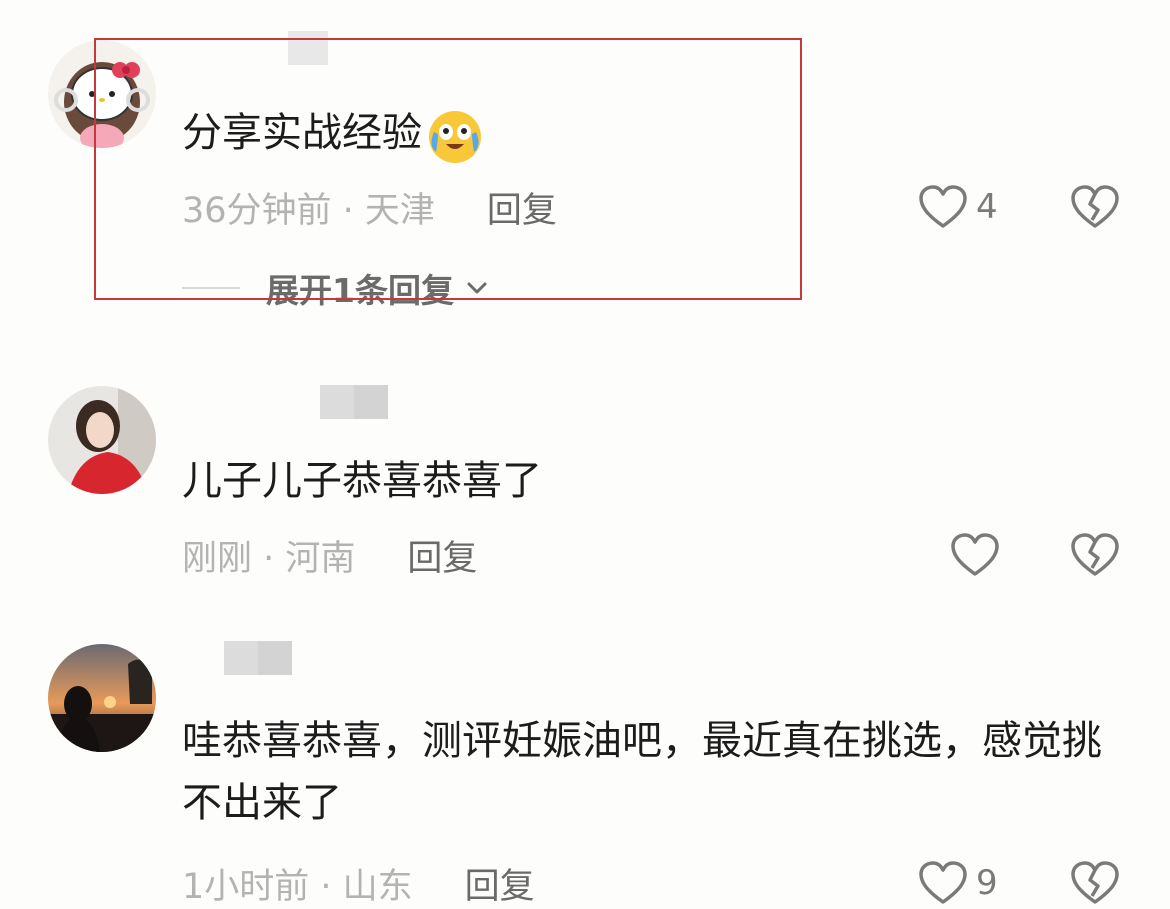 This screenshot has width=1170, height=909. What do you see at coordinates (302, 133) in the screenshot?
I see `comment-body: 分享实战经验` at bounding box center [302, 133].